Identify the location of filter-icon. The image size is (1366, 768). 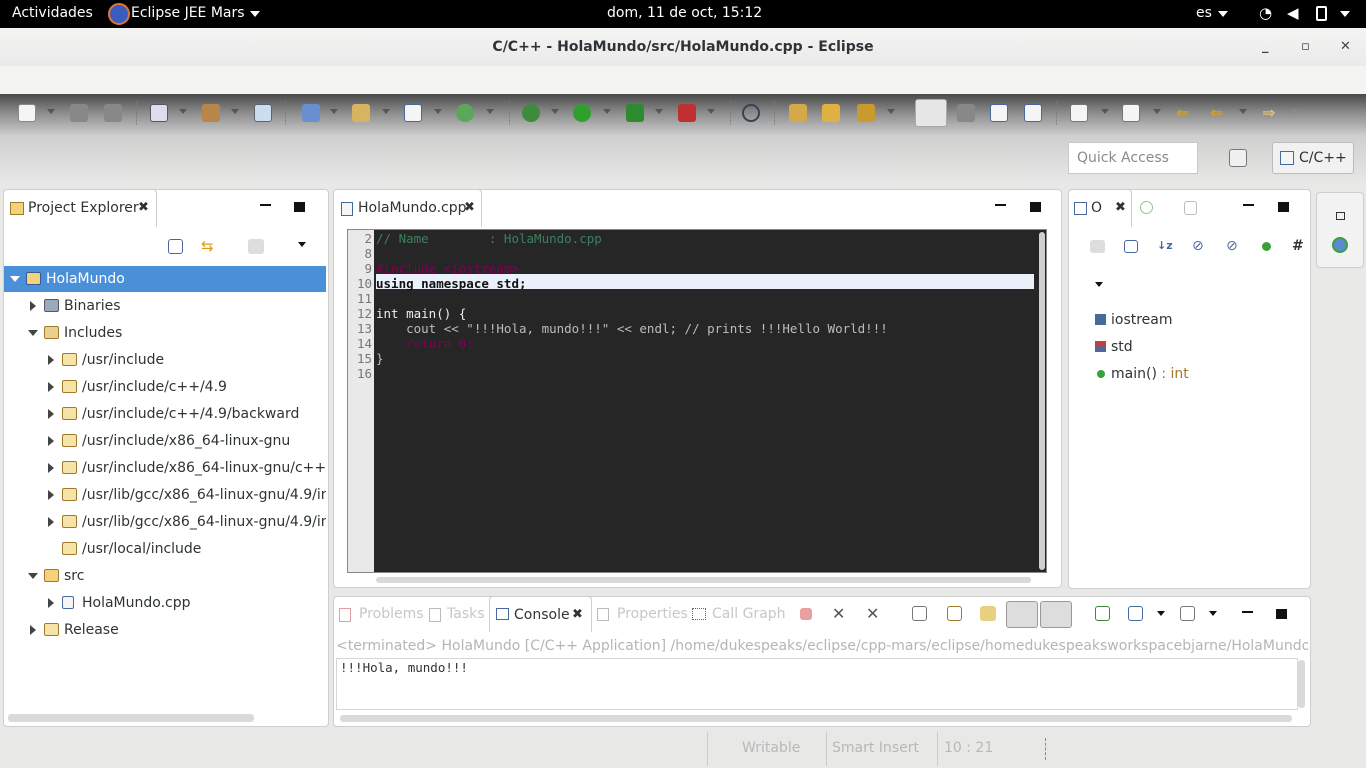
(256, 246).